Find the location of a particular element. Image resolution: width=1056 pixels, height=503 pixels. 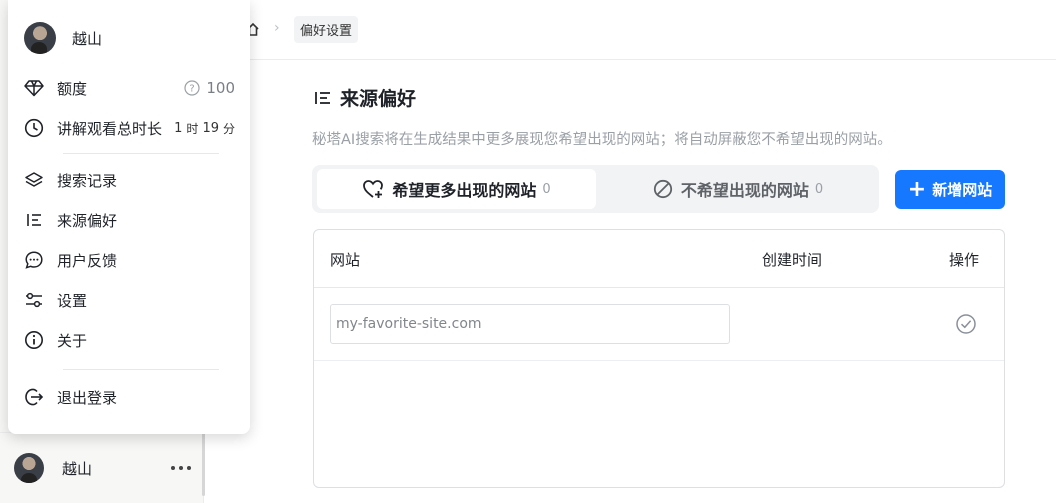

quota-row: 额度 ? 100 is located at coordinates (129, 88).